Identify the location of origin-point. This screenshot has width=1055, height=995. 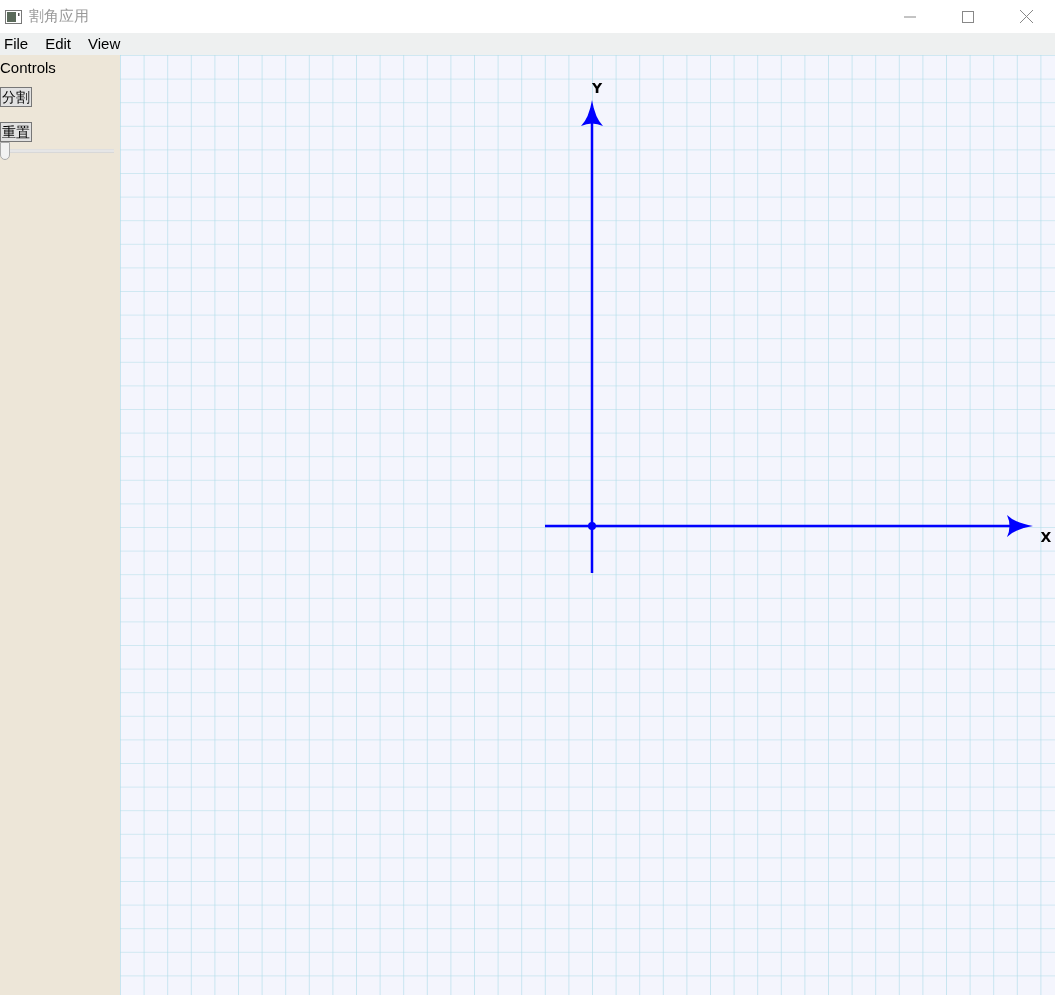
(592, 526).